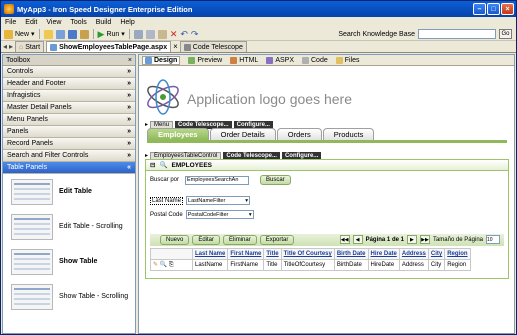 This screenshot has height=335, width=517. Describe the element at coordinates (163, 265) in the screenshot. I see `view-row-icon: 🔍` at that location.